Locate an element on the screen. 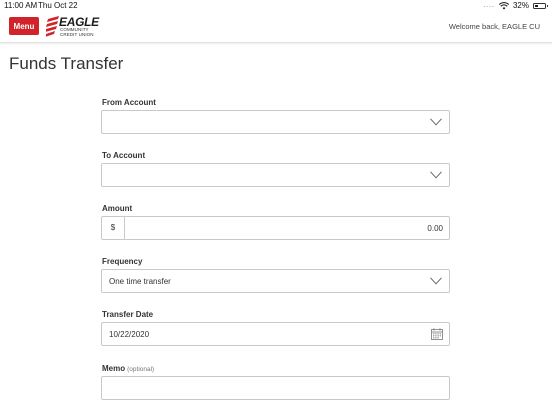 The width and height of the screenshot is (552, 414). page-title: Funds Transfer is located at coordinates (66, 63).